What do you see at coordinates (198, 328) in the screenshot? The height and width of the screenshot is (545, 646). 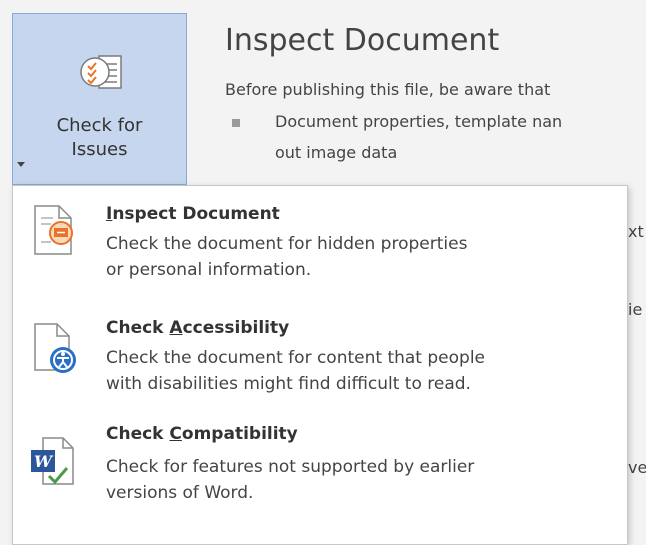 I see `menu-item-title: Check Accessibility` at bounding box center [198, 328].